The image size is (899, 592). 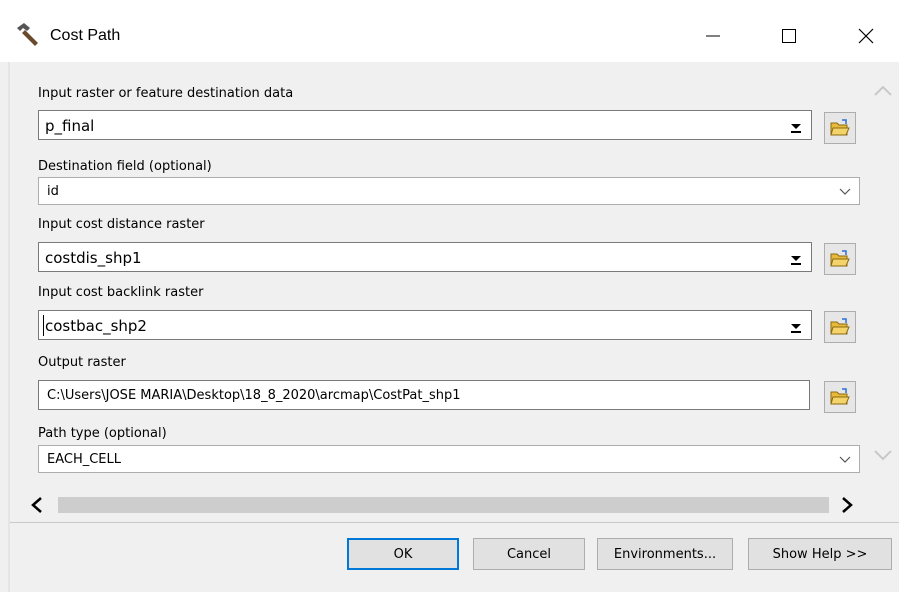 I want to click on scroll-left-icon, so click(x=37, y=505).